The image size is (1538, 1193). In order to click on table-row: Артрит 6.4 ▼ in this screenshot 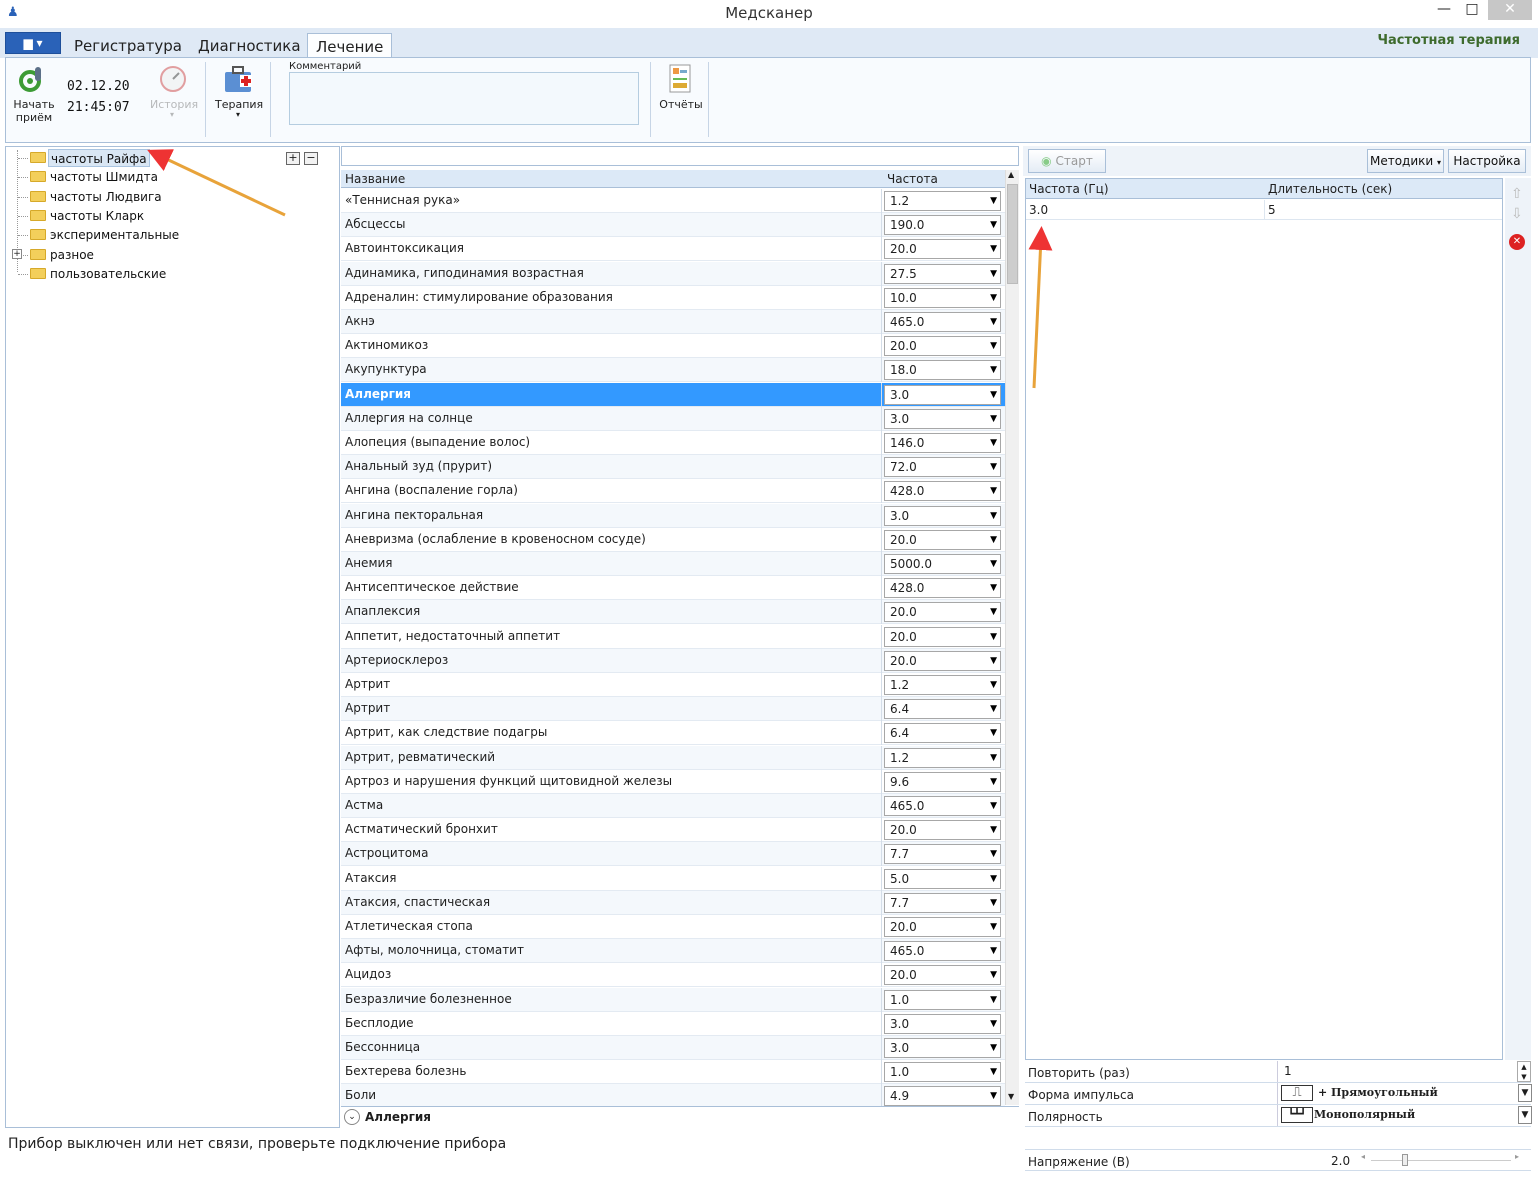, I will do `click(673, 709)`.